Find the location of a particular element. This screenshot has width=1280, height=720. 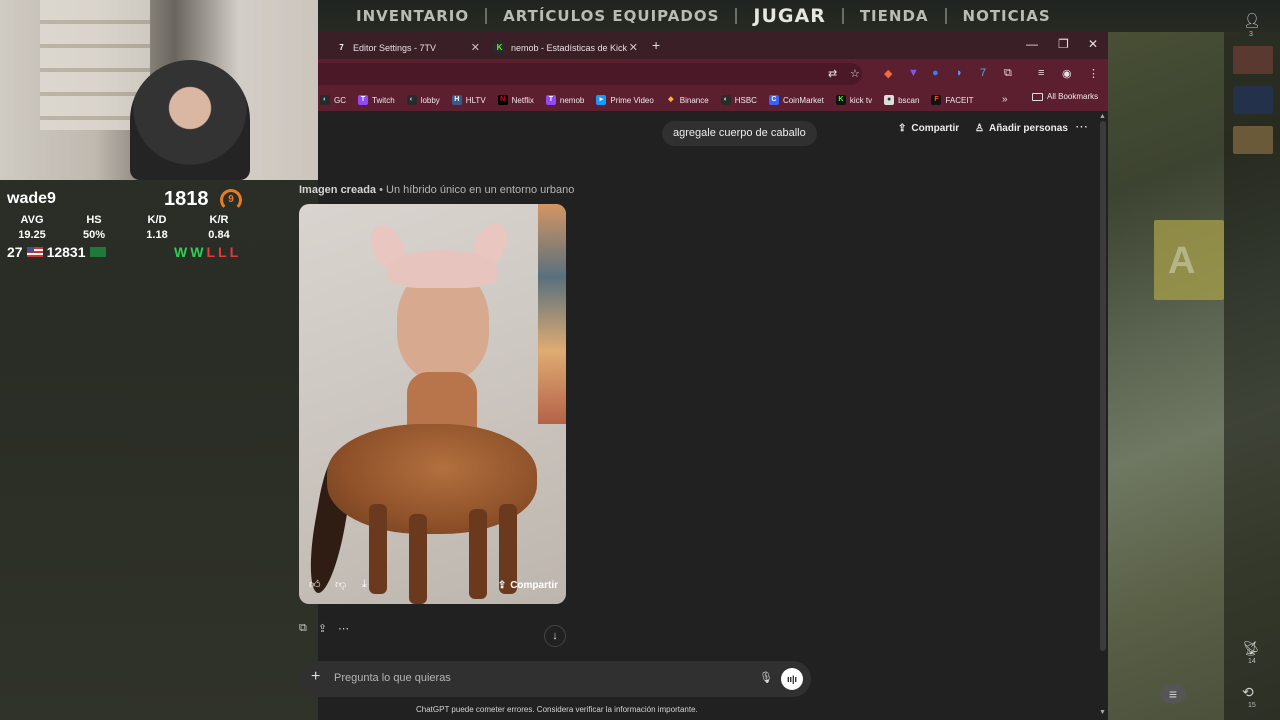

microphone-icon: 🎙︎ is located at coordinates (766, 677).